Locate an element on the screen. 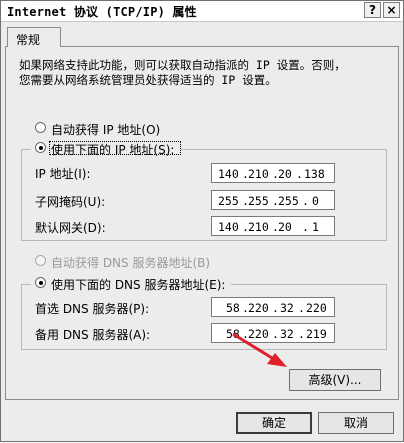 The image size is (404, 443). red-arrow-annotation-icon is located at coordinates (259, 349).